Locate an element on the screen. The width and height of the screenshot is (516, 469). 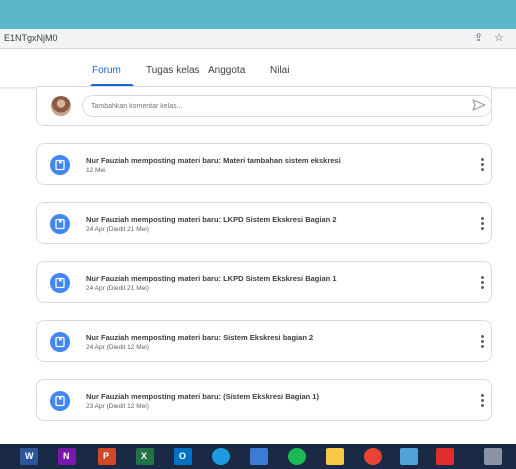
taskbar: WNPXO is located at coordinates (258, 456).